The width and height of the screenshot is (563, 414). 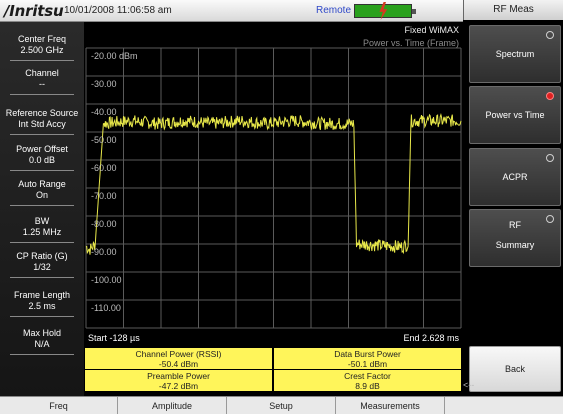 I want to click on param-label: Frame Length, so click(x=42, y=295).